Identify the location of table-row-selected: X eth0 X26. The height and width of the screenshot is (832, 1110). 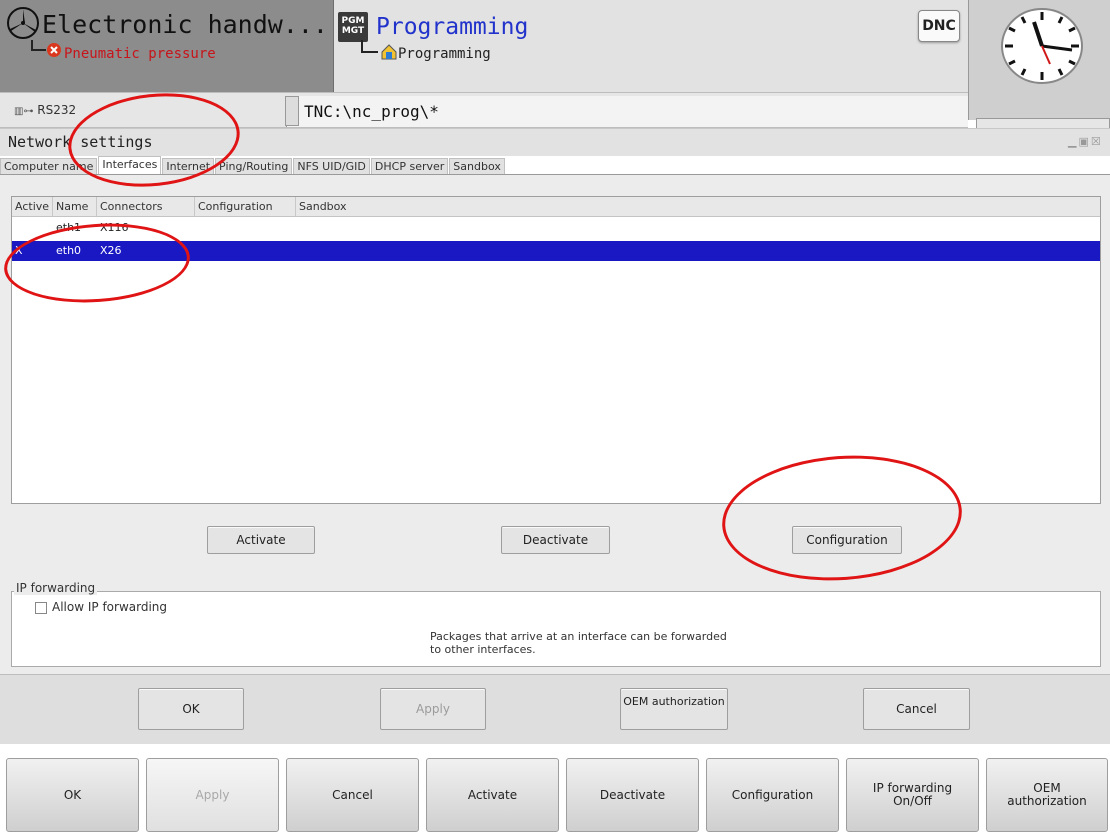
(556, 251).